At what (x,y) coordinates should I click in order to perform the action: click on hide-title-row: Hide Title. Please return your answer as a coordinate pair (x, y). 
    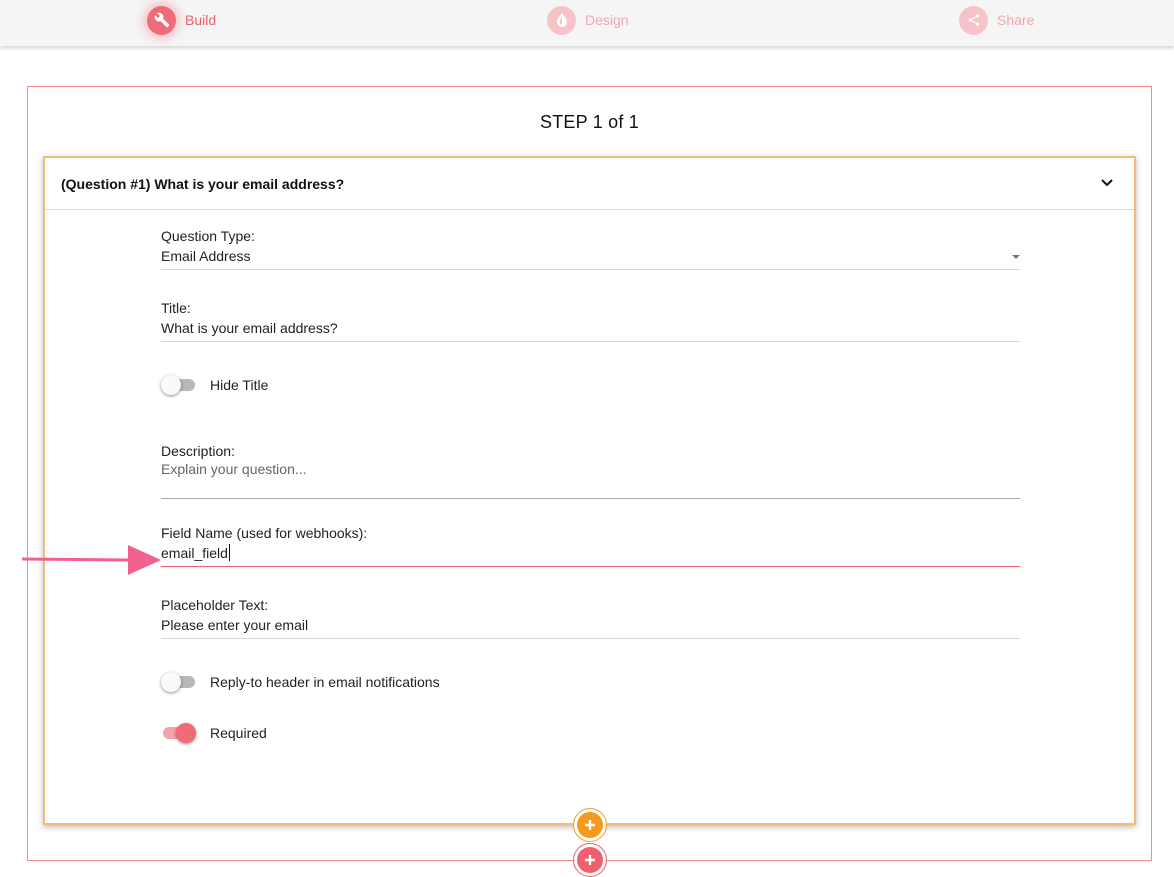
    Looking at the image, I should click on (214, 385).